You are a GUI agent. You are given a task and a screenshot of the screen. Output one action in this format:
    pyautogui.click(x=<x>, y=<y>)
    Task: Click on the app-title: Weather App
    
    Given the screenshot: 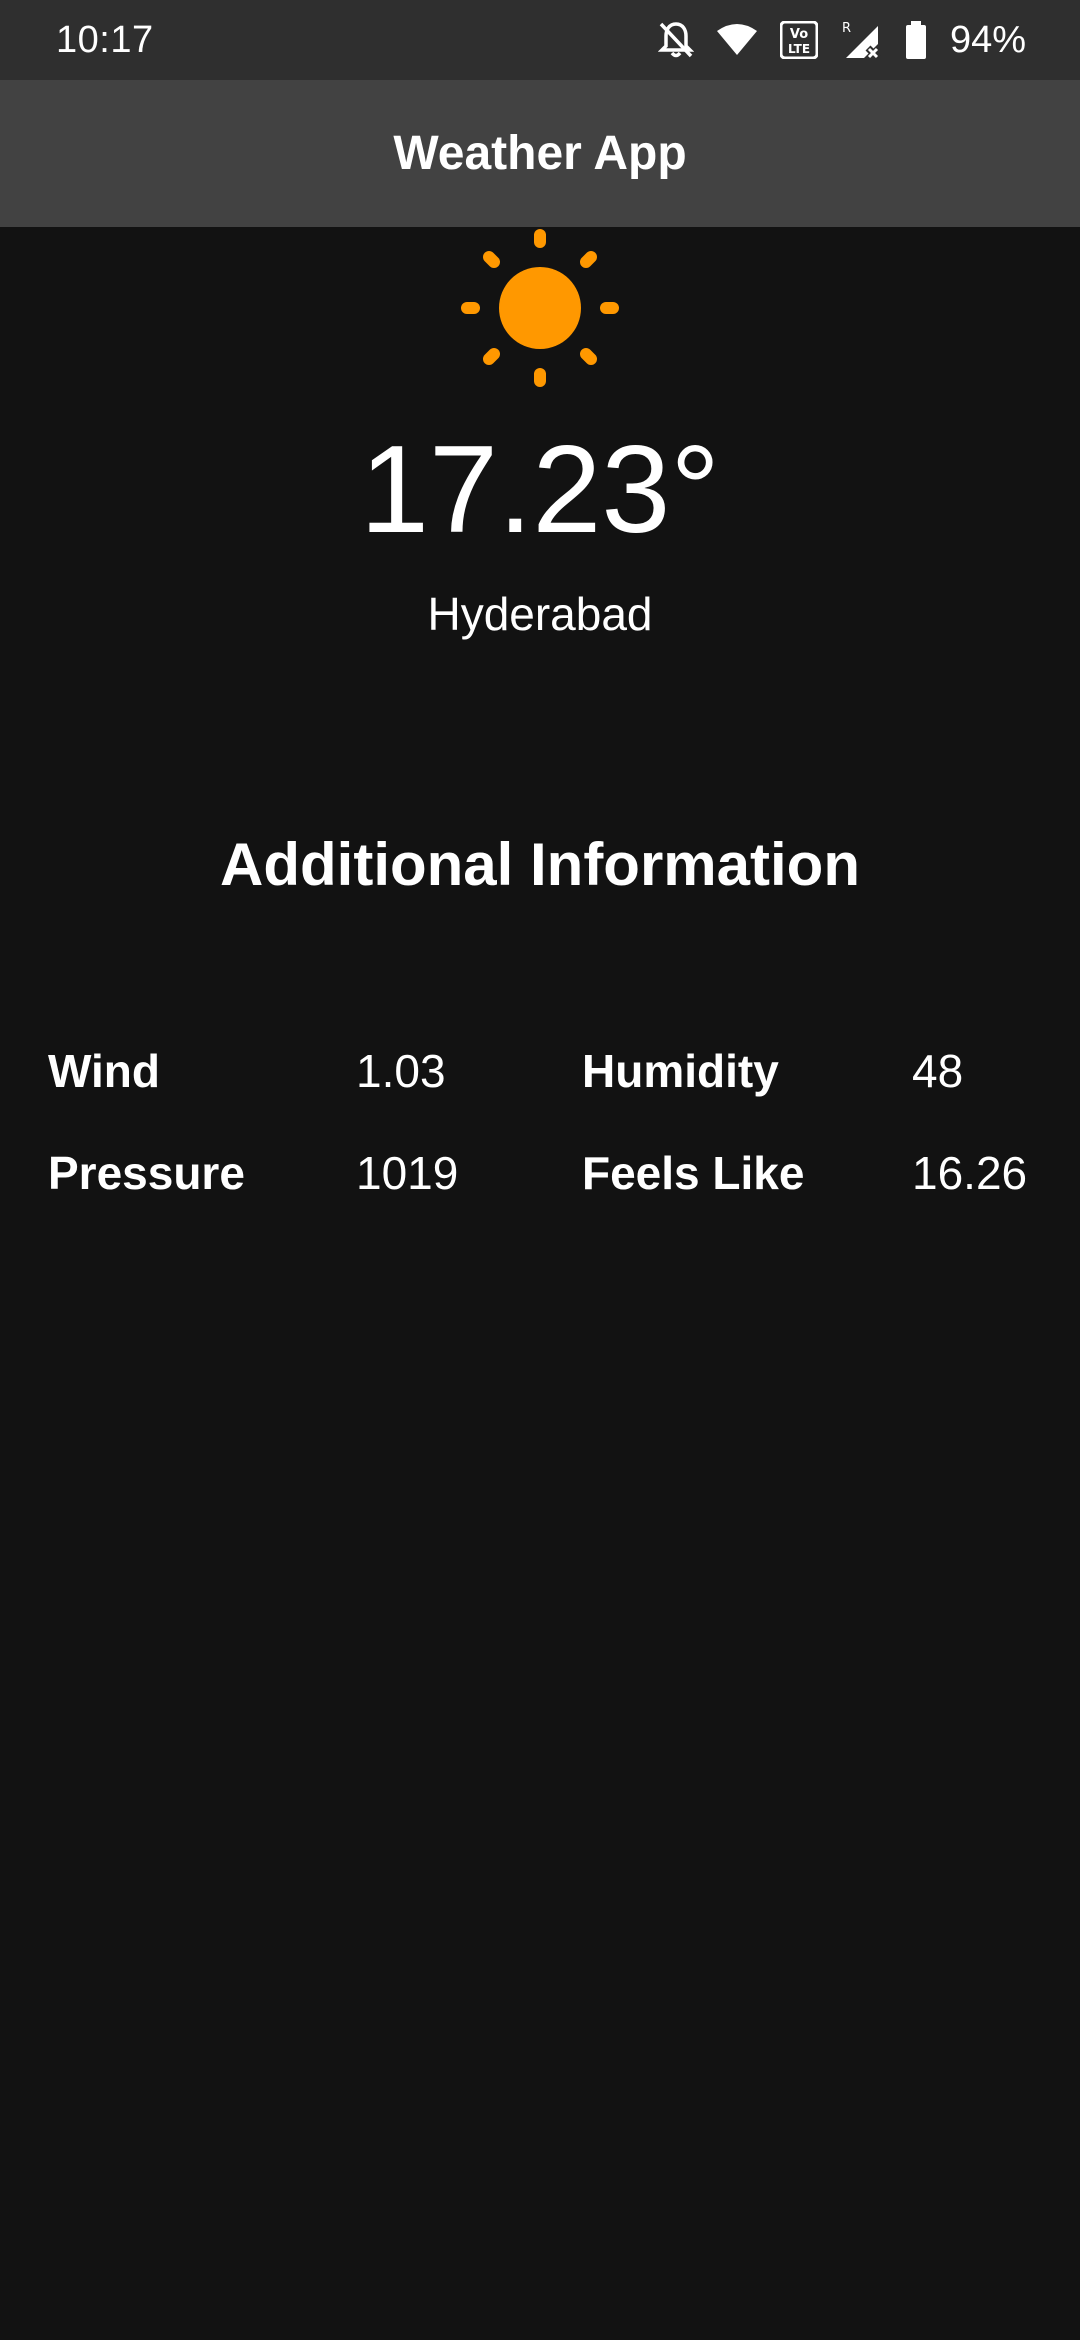 What is the action you would take?
    pyautogui.click(x=540, y=153)
    